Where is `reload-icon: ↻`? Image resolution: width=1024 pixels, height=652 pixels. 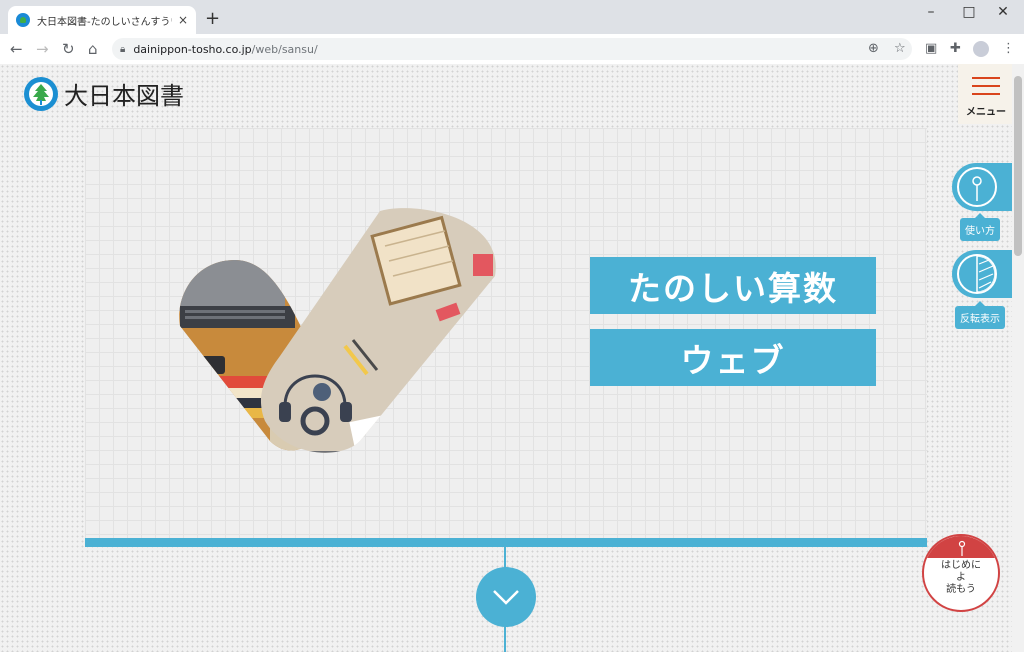
reload-icon: ↻ is located at coordinates (68, 49).